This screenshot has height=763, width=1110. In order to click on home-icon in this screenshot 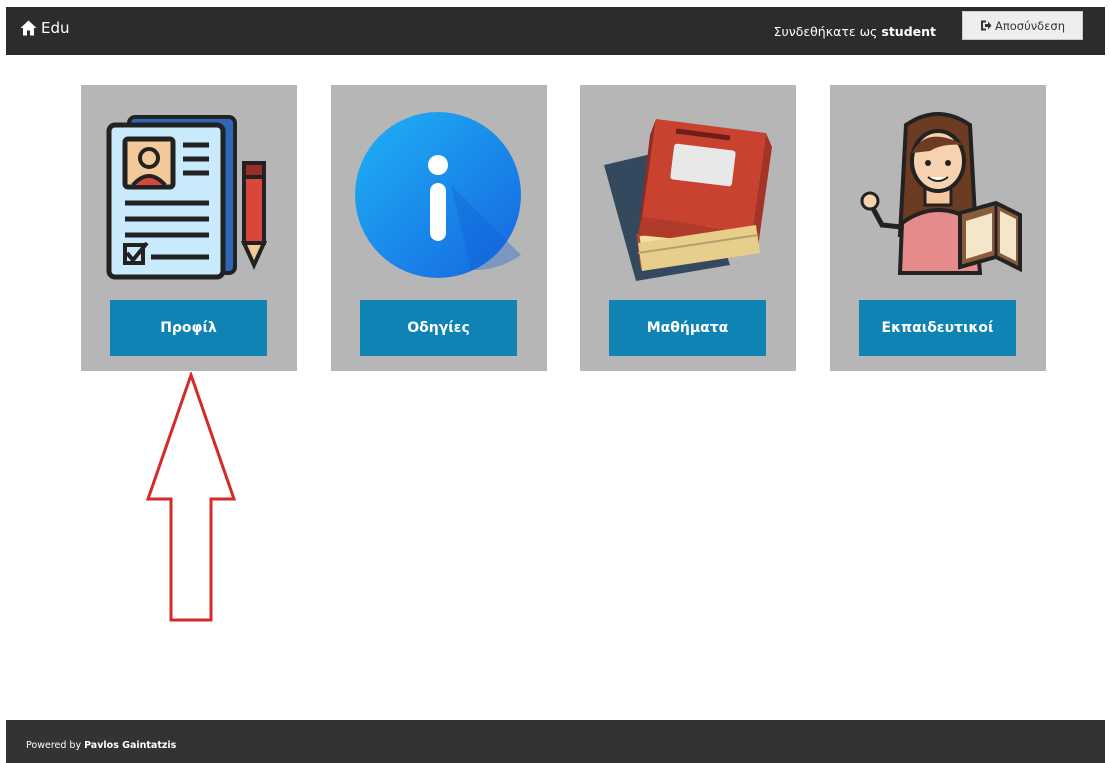, I will do `click(28, 28)`.